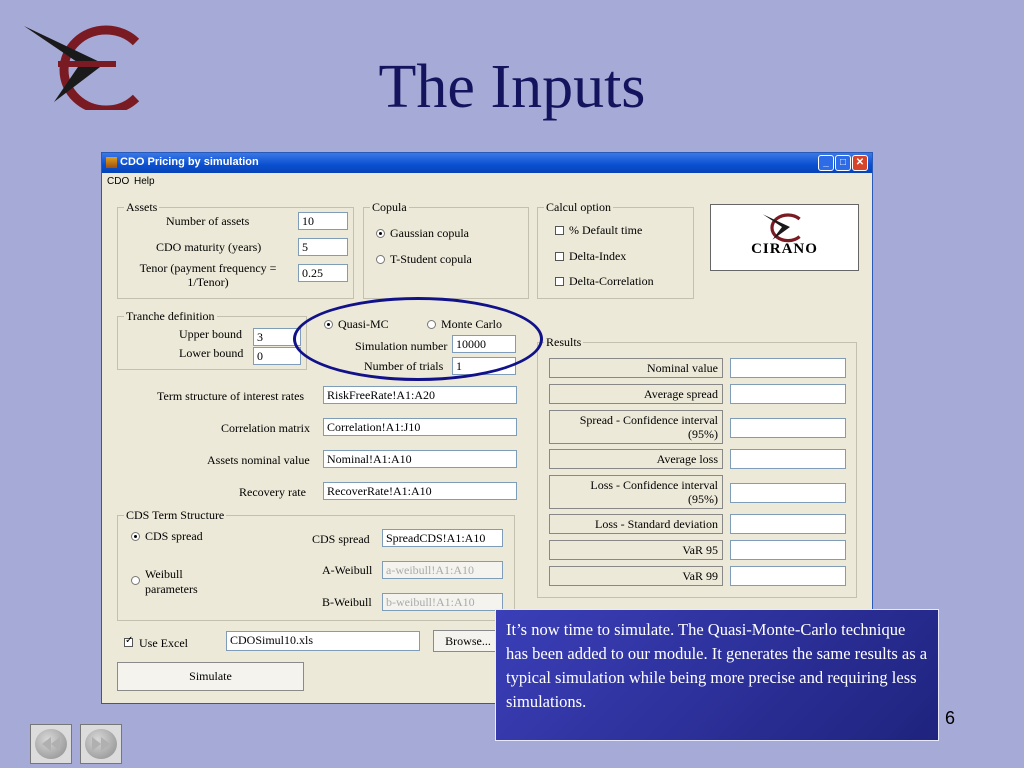 This screenshot has width=1024, height=768. Describe the element at coordinates (277, 356) in the screenshot. I see `lower-bound-input: 0` at that location.